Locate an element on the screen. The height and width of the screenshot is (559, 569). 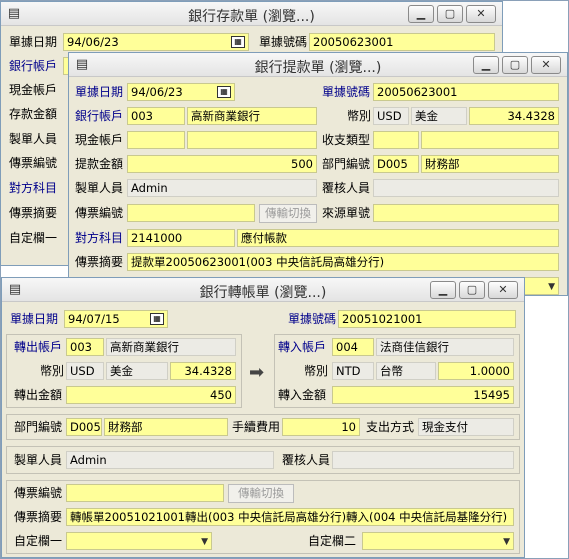
out-rate-field: 34.4328 is located at coordinates (203, 371).